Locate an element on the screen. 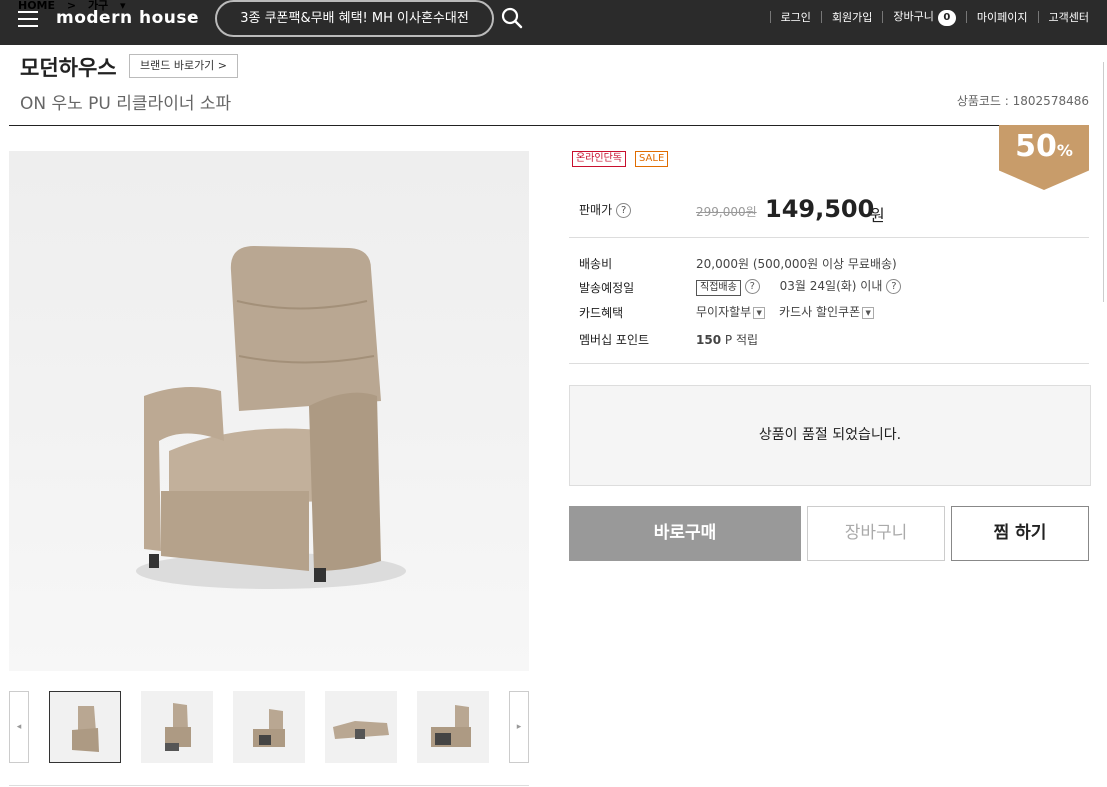  price-unit: 원 is located at coordinates (877, 215).